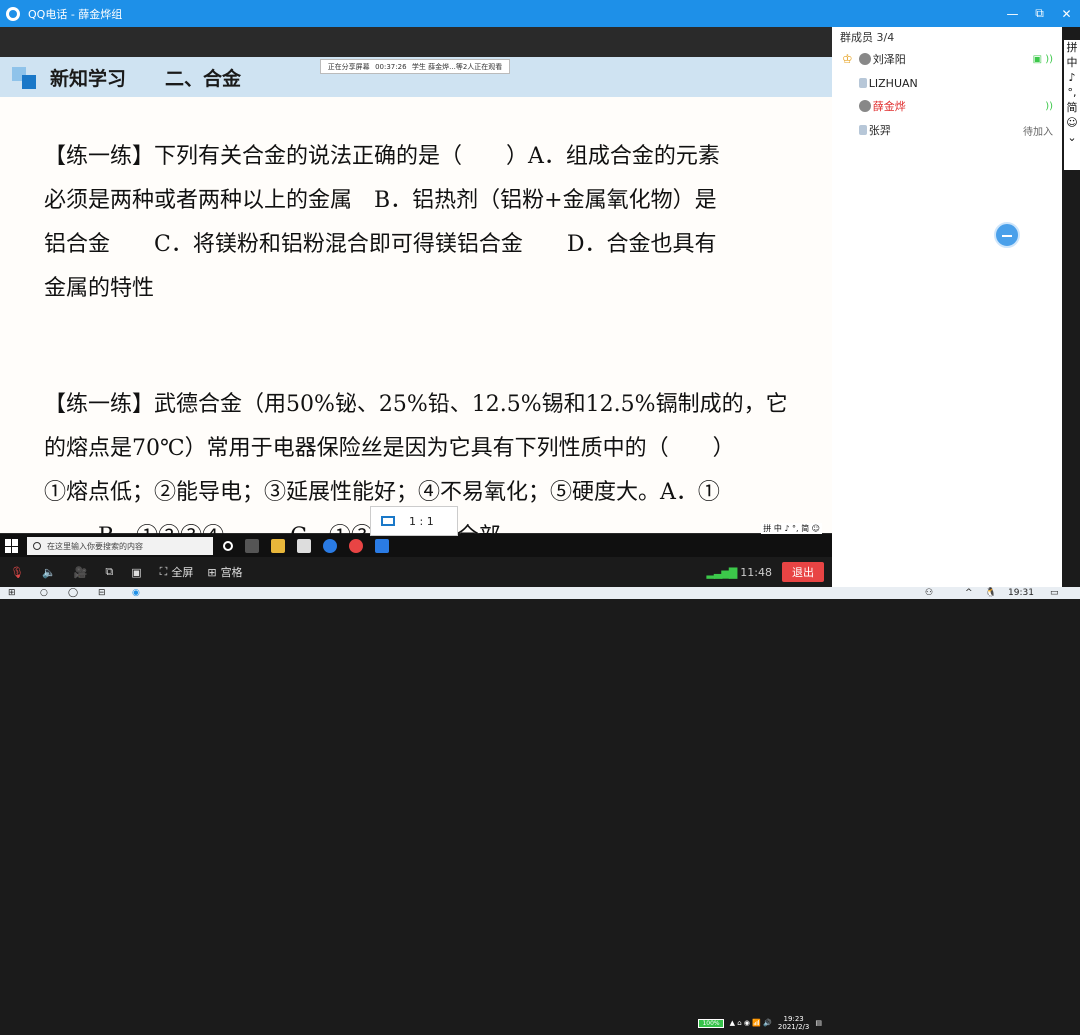 The width and height of the screenshot is (1080, 1035). I want to click on people-icon: ⚇, so click(929, 593).